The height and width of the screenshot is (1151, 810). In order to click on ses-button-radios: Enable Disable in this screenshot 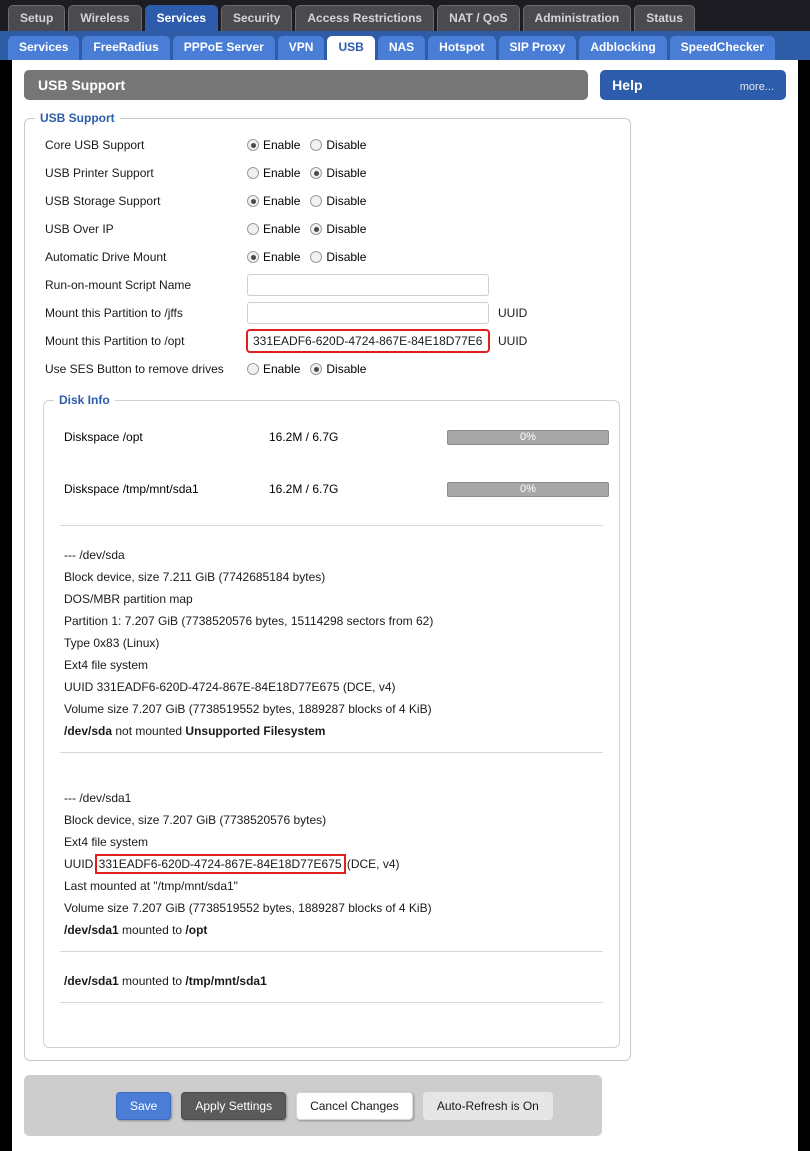, I will do `click(309, 369)`.